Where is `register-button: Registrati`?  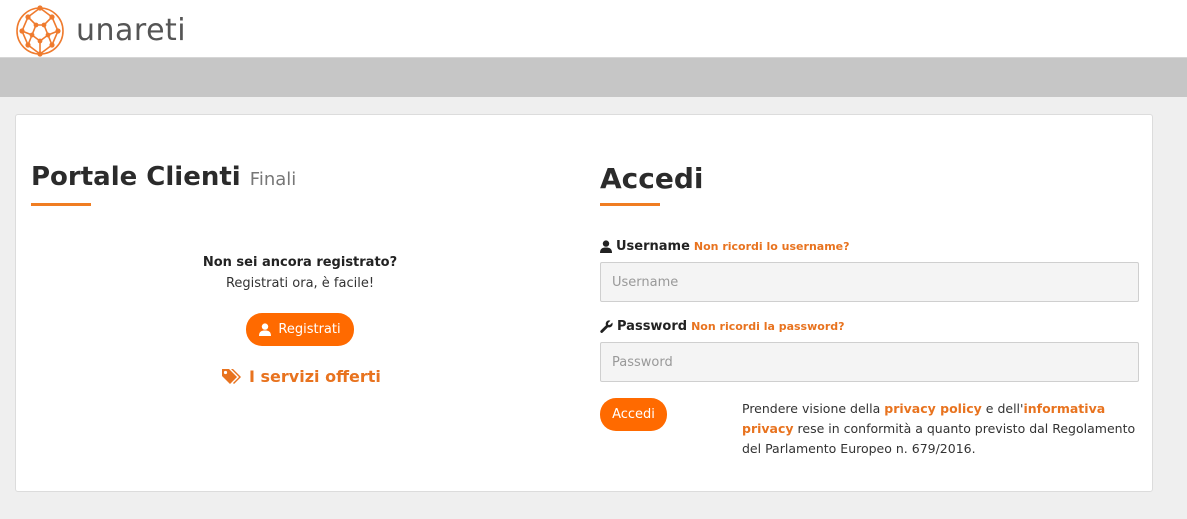
register-button: Registrati is located at coordinates (300, 329).